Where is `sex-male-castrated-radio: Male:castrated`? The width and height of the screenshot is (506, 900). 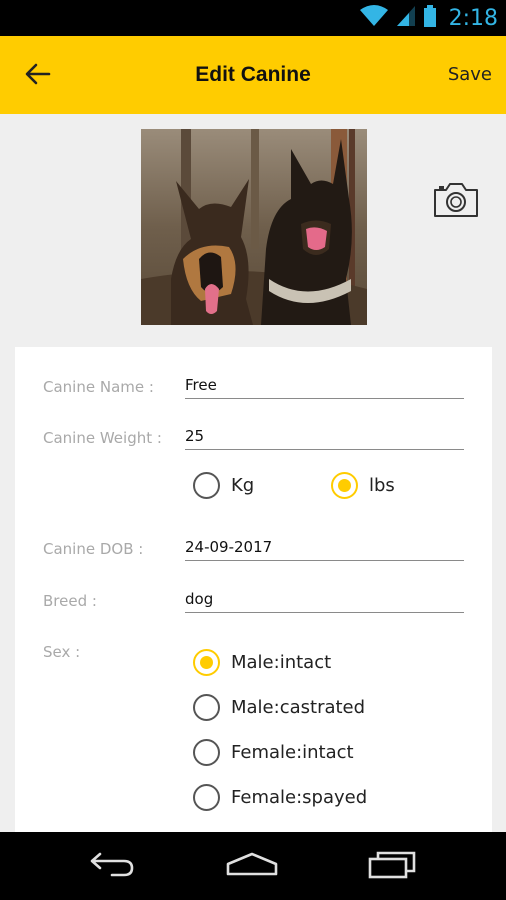
sex-male-castrated-radio: Male:castrated is located at coordinates (279, 707).